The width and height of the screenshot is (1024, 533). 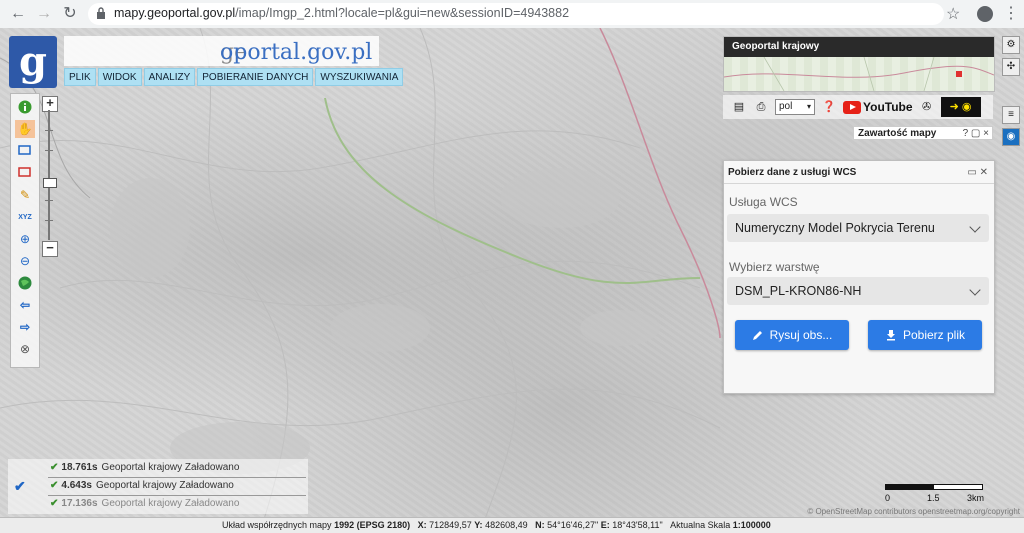 I want to click on scale-label: 0, so click(x=888, y=498).